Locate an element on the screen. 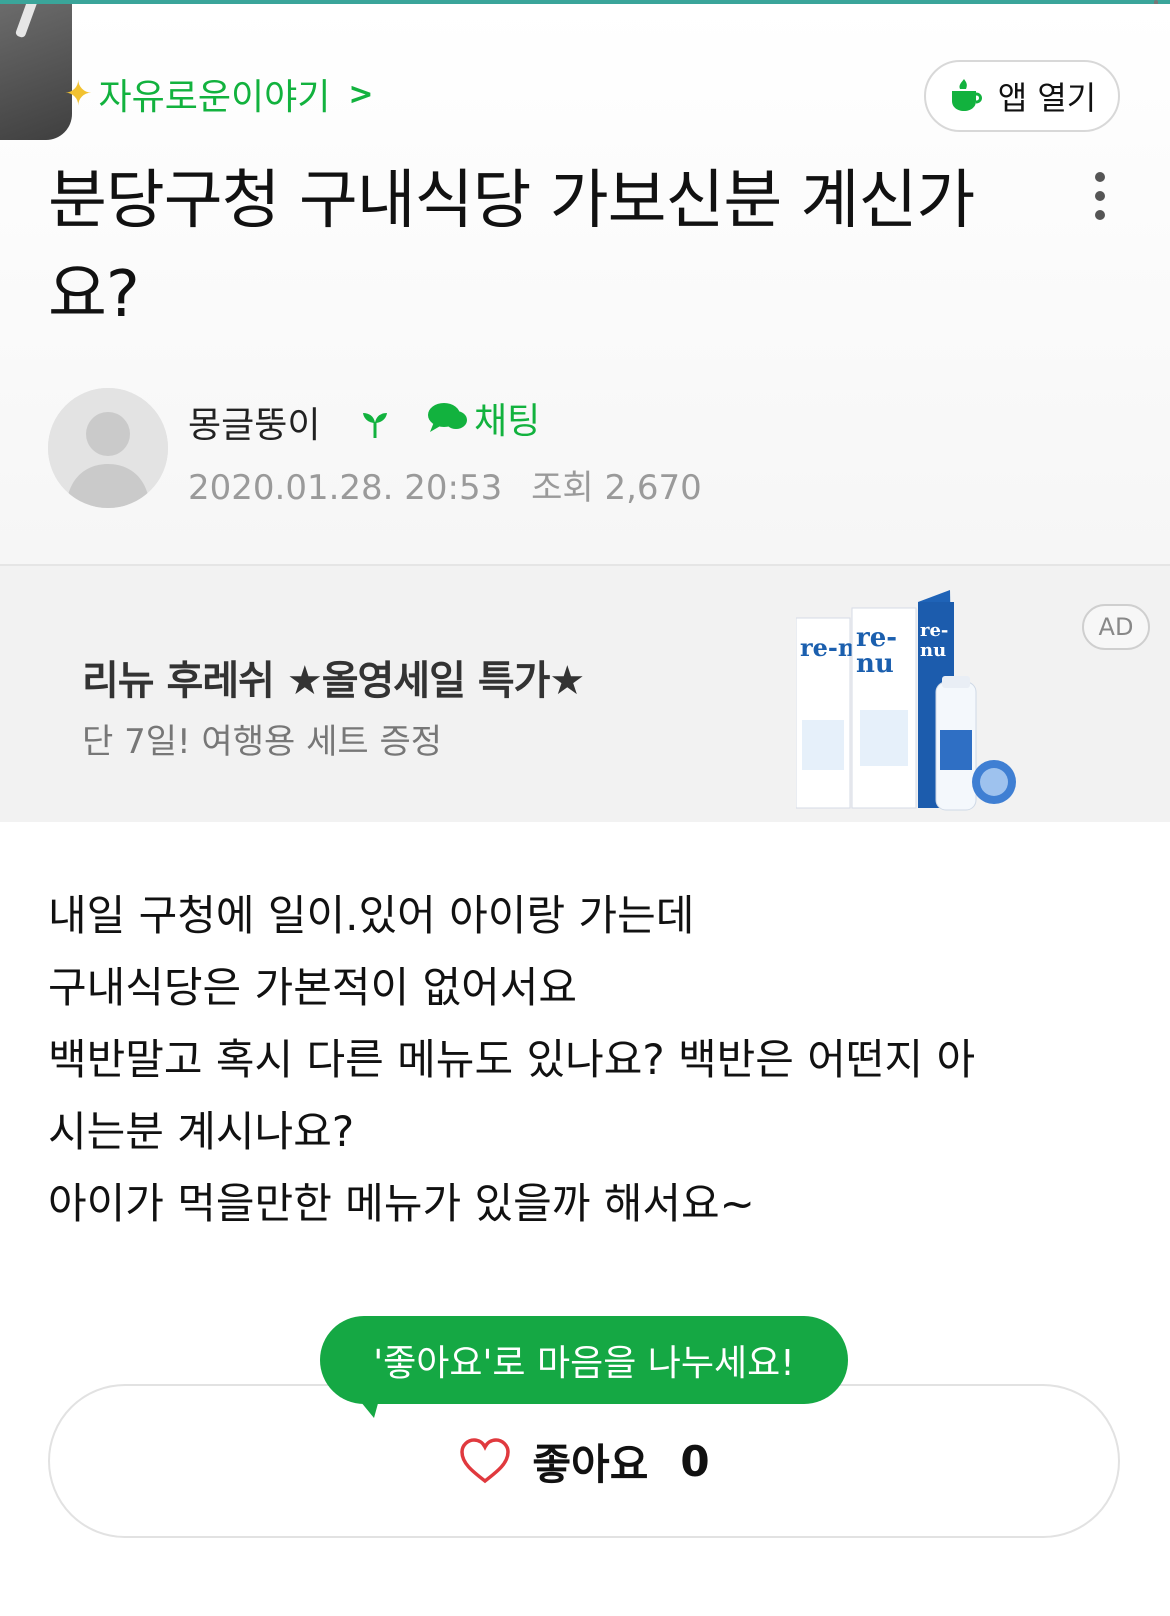 This screenshot has height=1616, width=1170. heart-icon is located at coordinates (485, 1461).